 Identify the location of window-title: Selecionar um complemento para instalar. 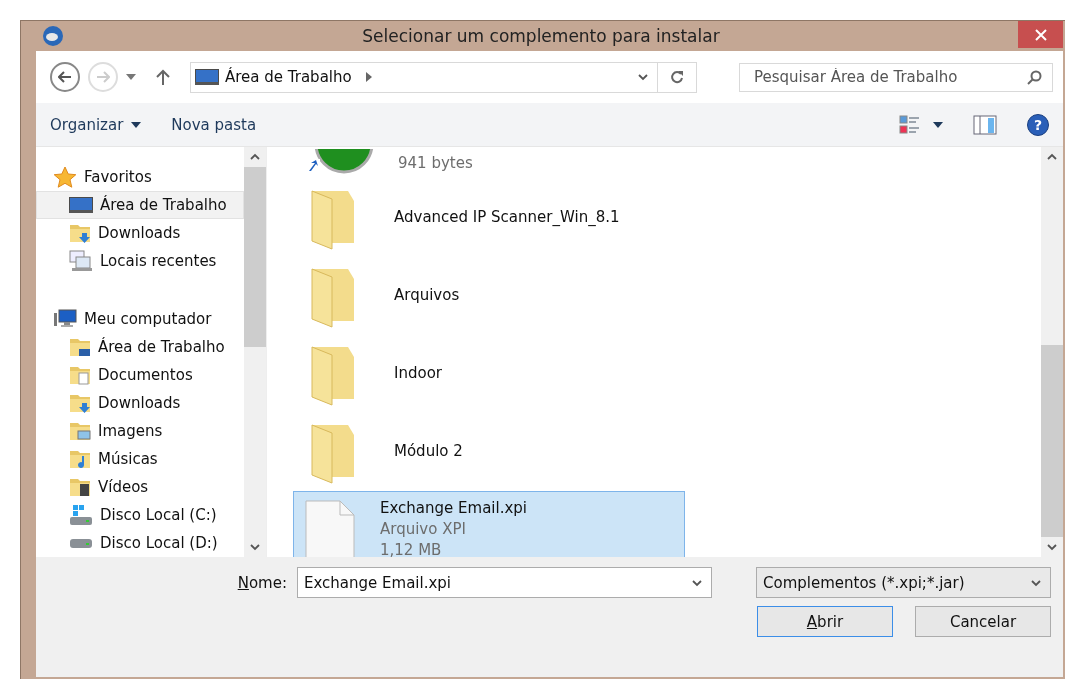
(541, 36).